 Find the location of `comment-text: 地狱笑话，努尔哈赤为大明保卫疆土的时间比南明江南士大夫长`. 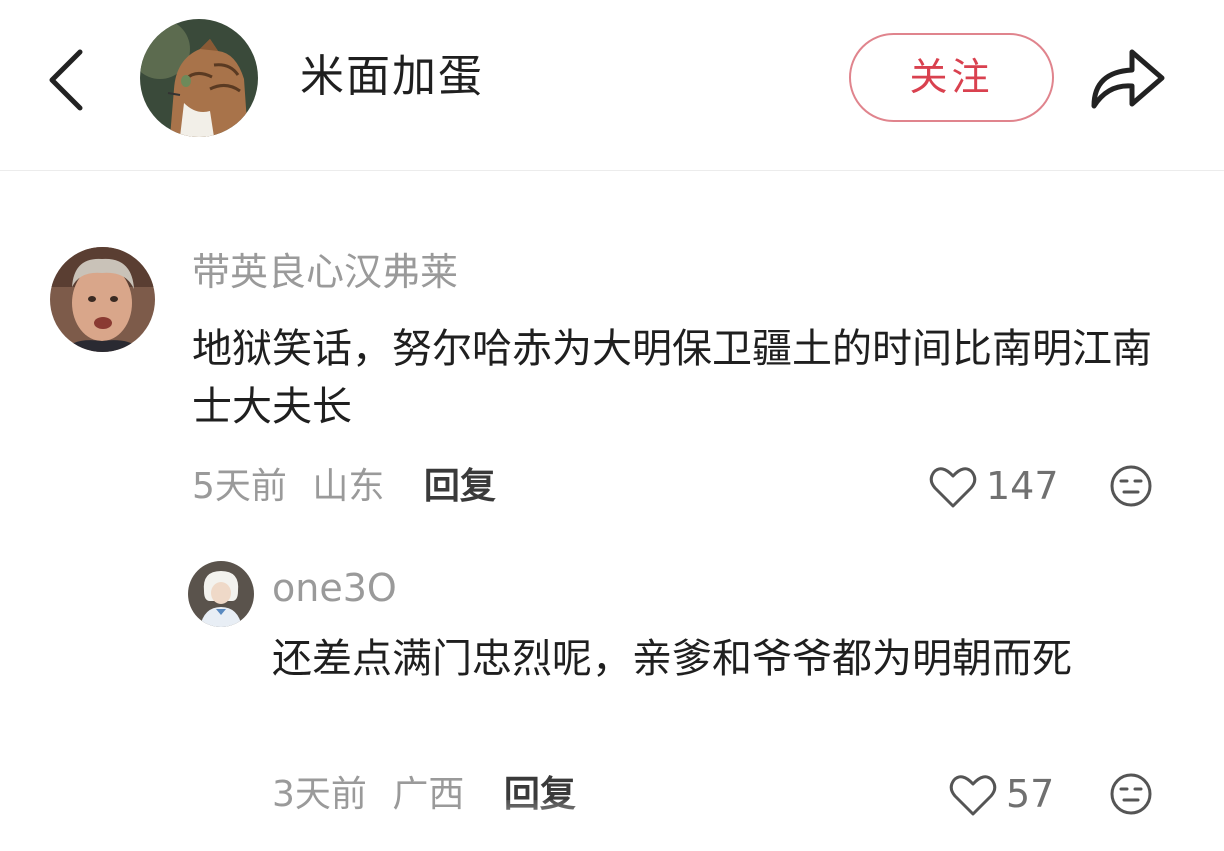

comment-text: 地狱笑话，努尔哈赤为大明保卫疆土的时间比南明江南士大夫长 is located at coordinates (672, 378).